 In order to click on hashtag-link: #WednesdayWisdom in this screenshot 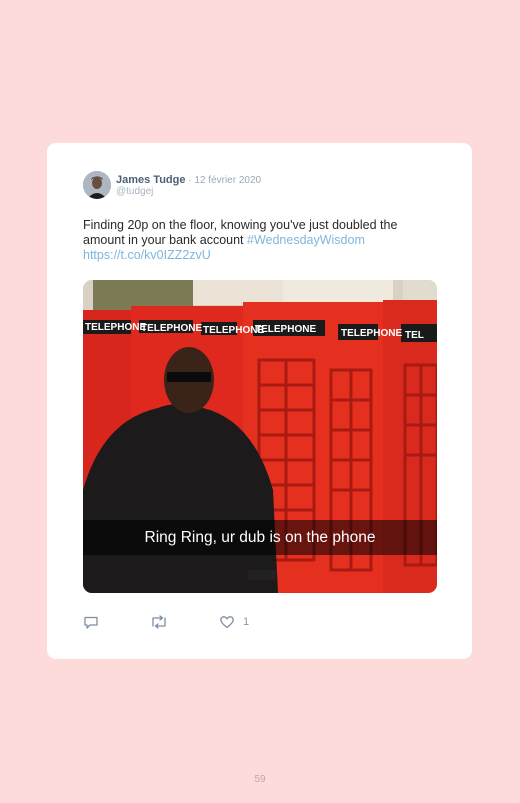, I will do `click(306, 240)`.